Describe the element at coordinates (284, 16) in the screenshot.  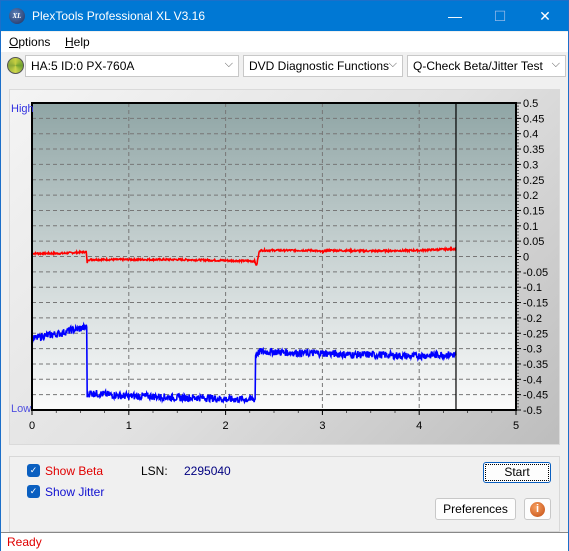
I see `title-bar: XL PlexTools Professional XL V3.16 — ☐ ✕` at that location.